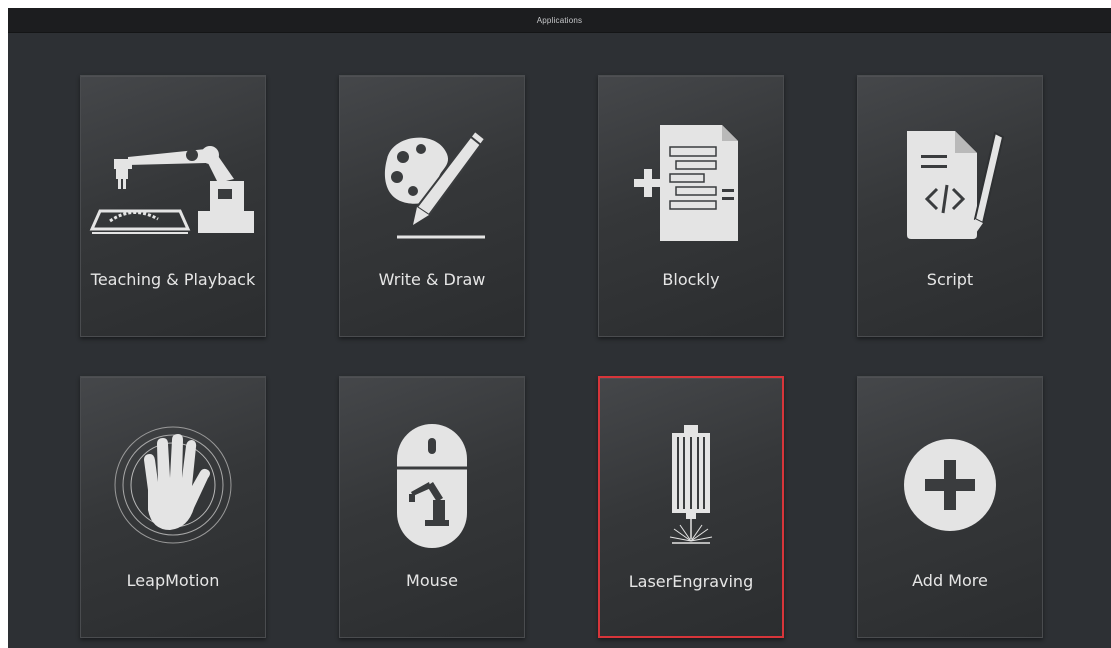  I want to click on blockly-document-icon, so click(691, 184).